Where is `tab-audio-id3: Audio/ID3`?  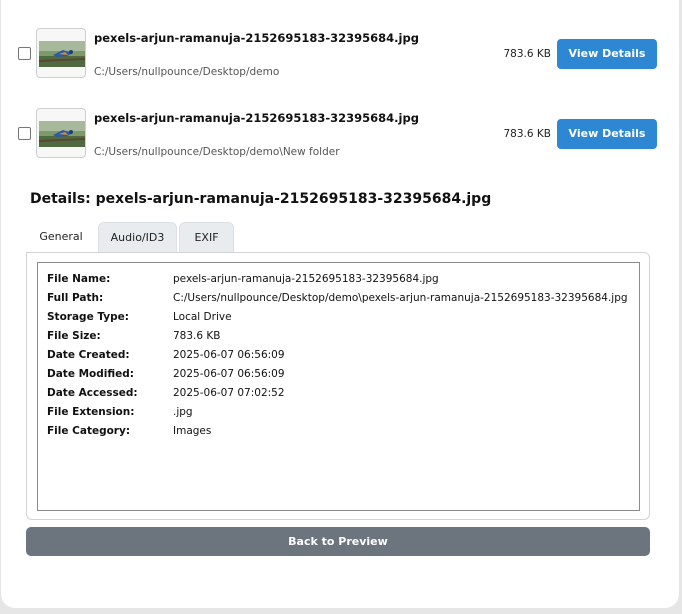
tab-audio-id3: Audio/ID3 is located at coordinates (137, 237).